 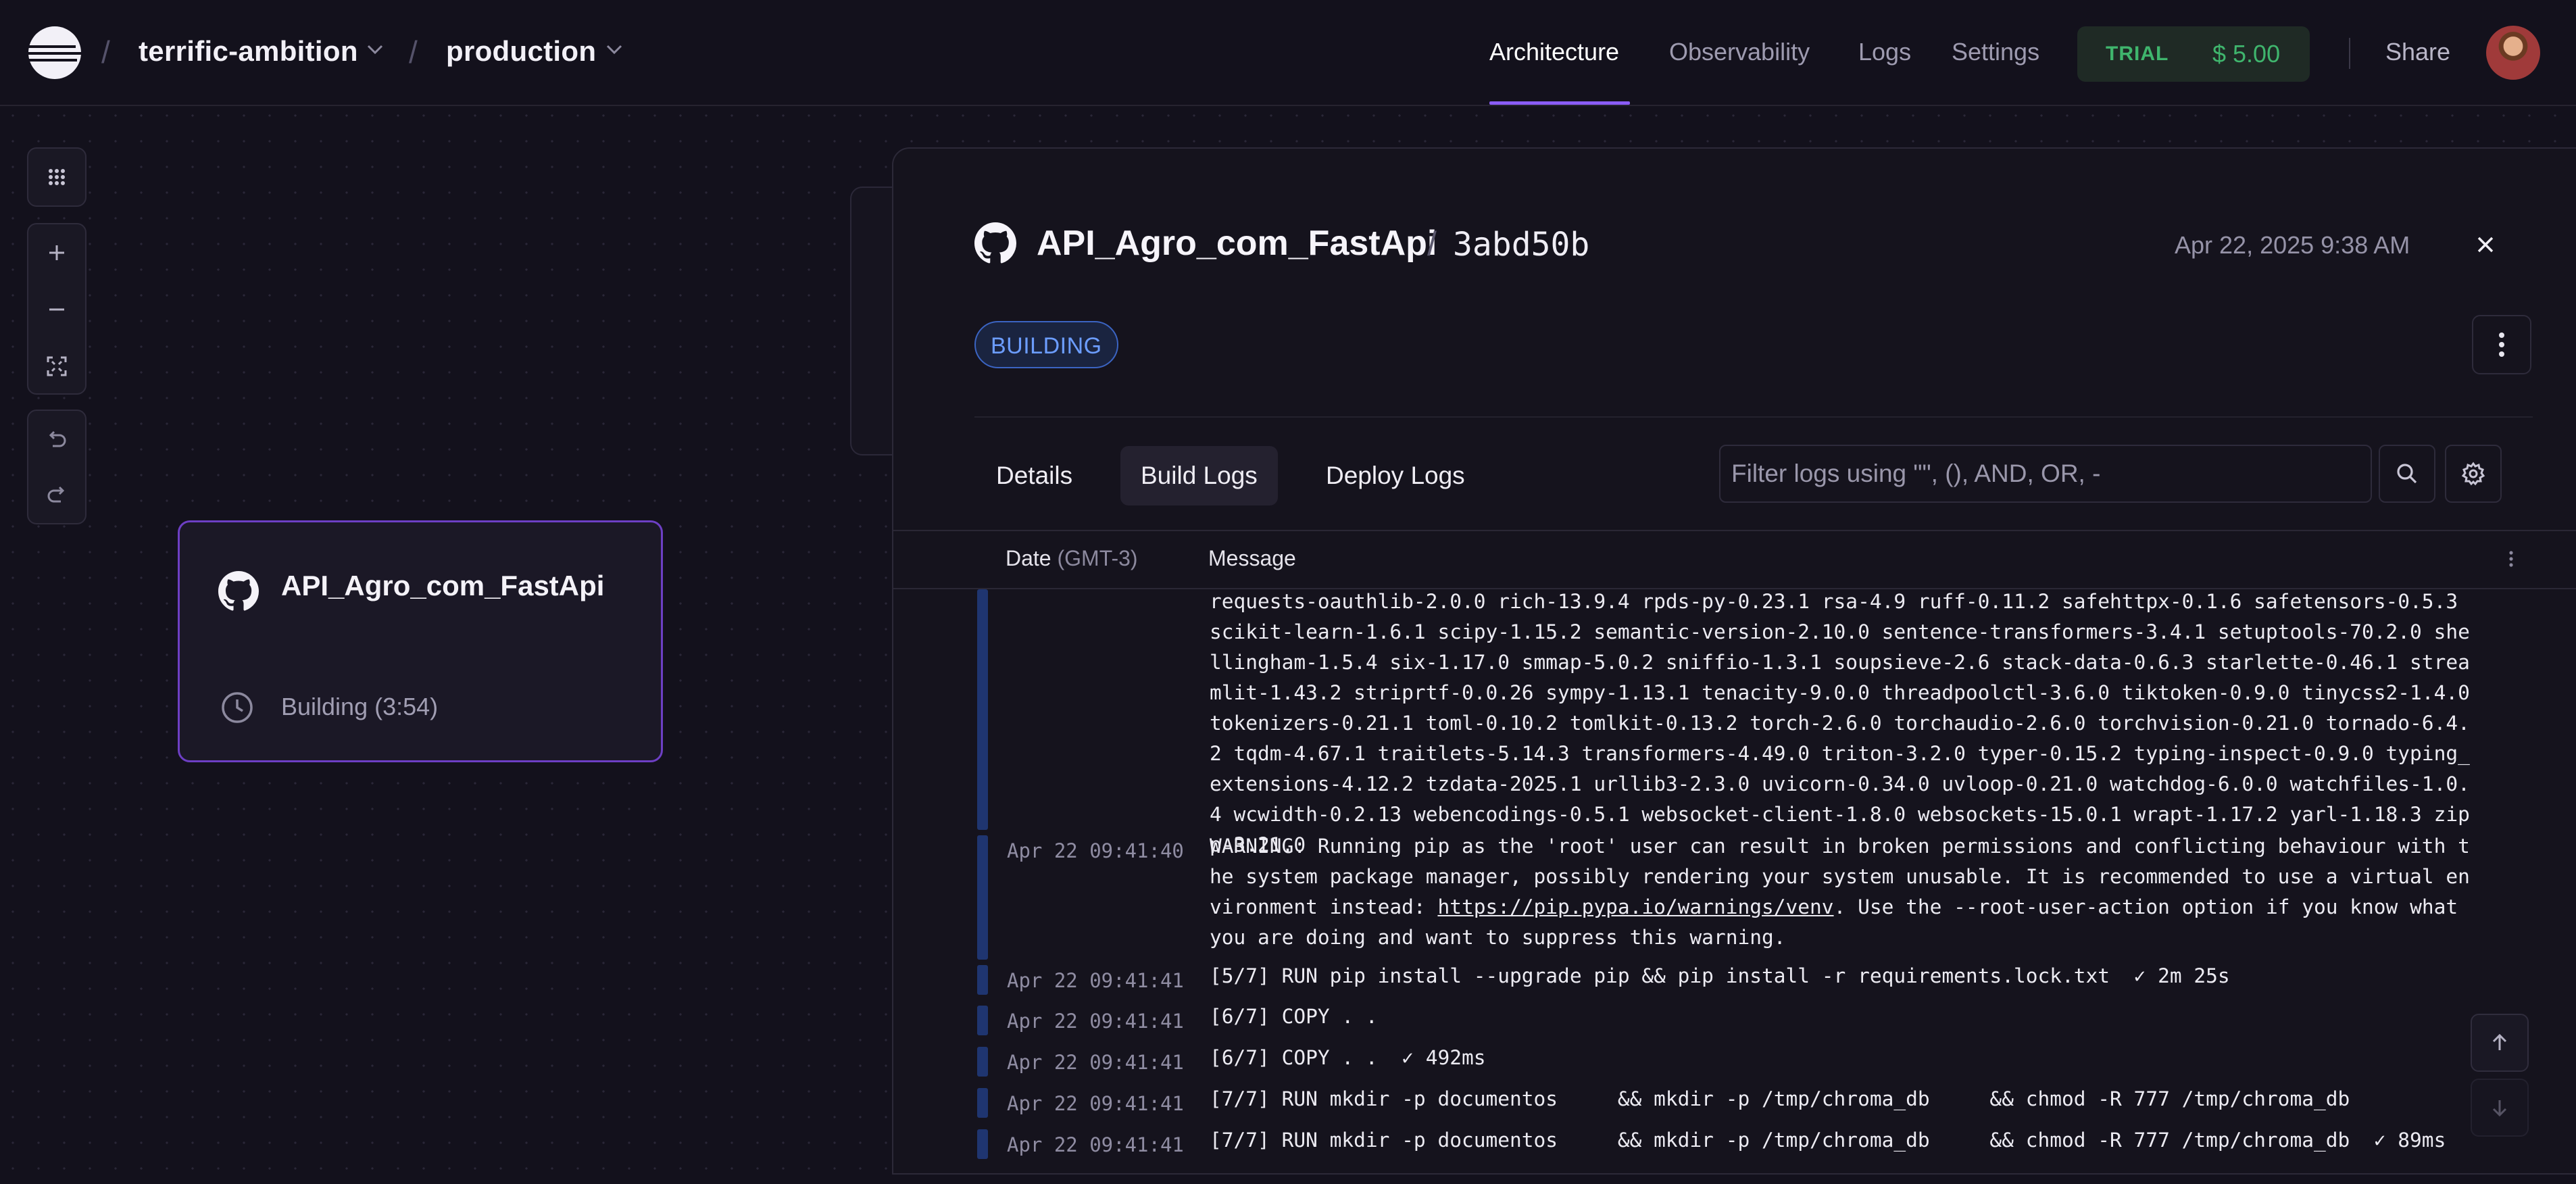 I want to click on grid-icon, so click(x=57, y=177).